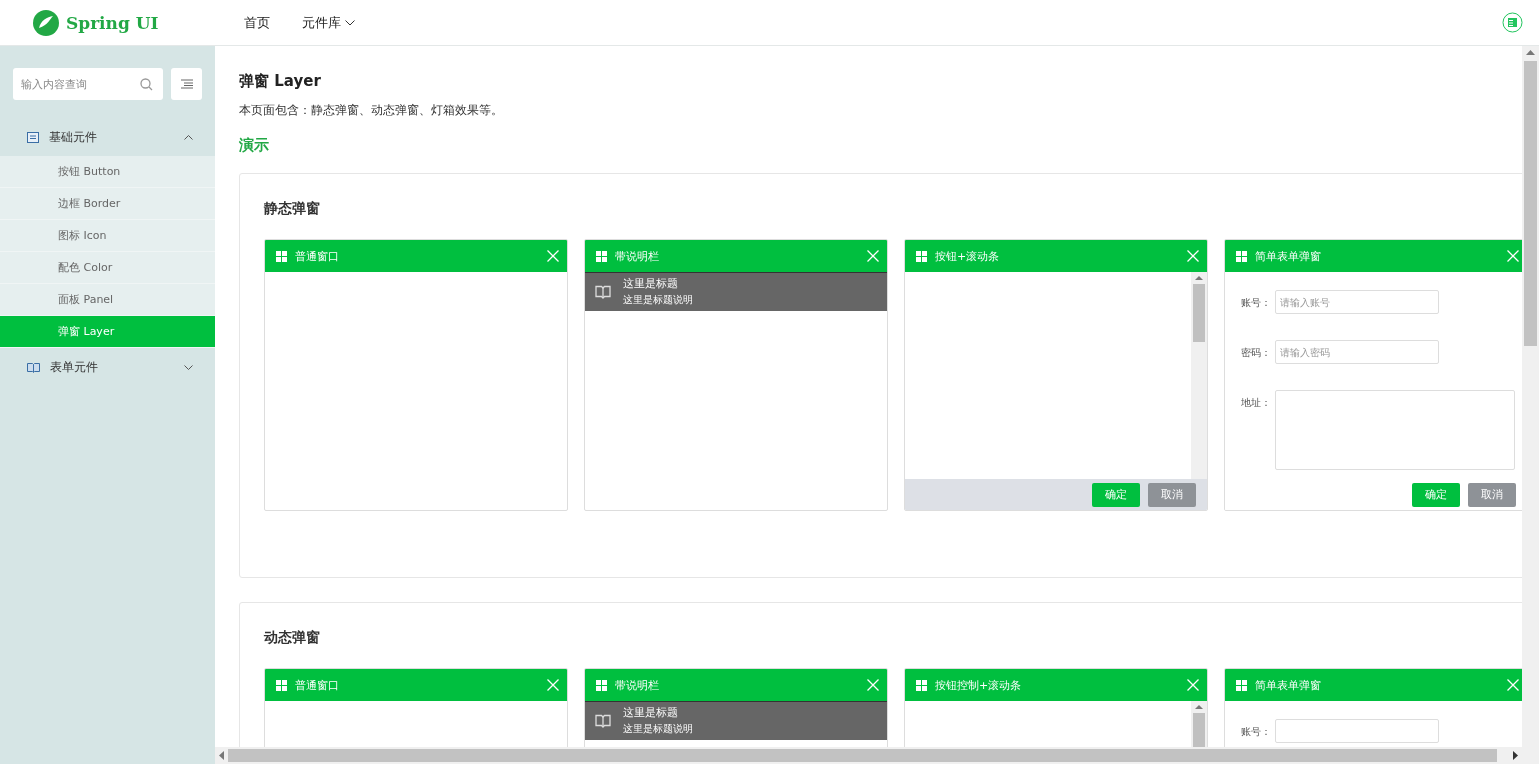 The image size is (1539, 764). I want to click on menu-group: 基础元件, so click(107, 137).